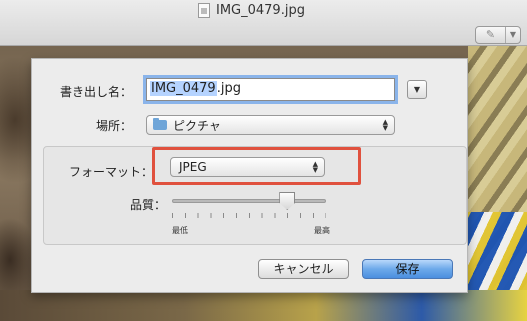  What do you see at coordinates (148, 205) in the screenshot?
I see `quality-label: 品質：` at bounding box center [148, 205].